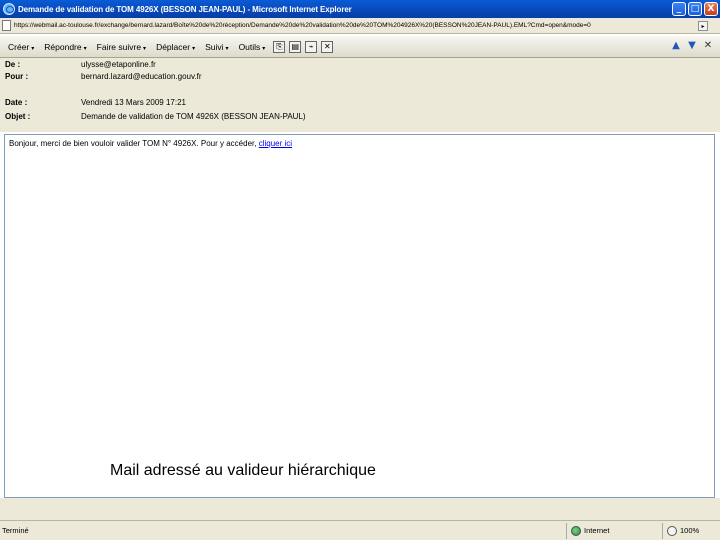  I want to click on toolbar-navigation: ▲ ▼ ✕, so click(692, 46).